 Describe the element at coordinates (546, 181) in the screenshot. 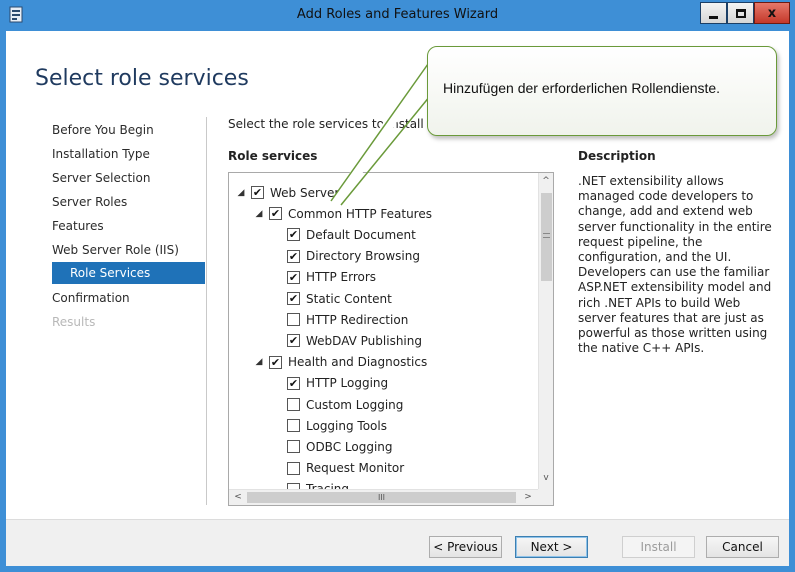

I see `scroll-up-icon: ^` at that location.